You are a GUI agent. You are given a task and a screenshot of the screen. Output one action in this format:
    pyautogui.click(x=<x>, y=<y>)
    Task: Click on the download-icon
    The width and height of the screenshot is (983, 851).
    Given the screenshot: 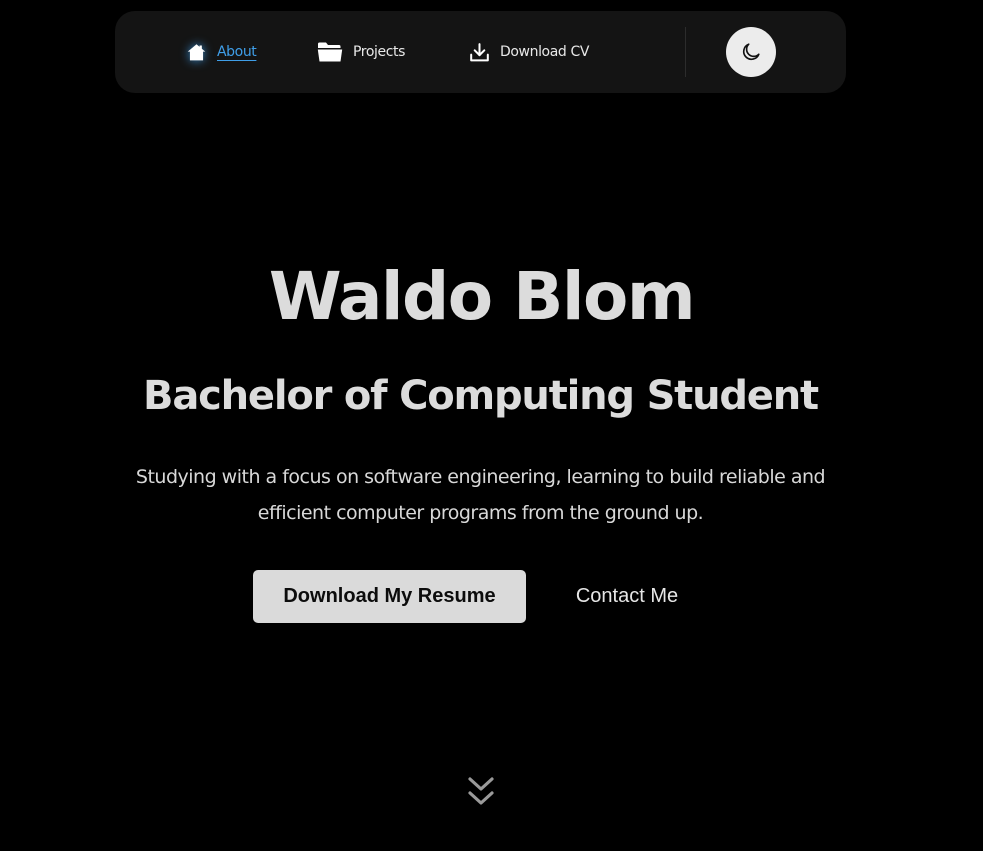 What is the action you would take?
    pyautogui.click(x=479, y=52)
    